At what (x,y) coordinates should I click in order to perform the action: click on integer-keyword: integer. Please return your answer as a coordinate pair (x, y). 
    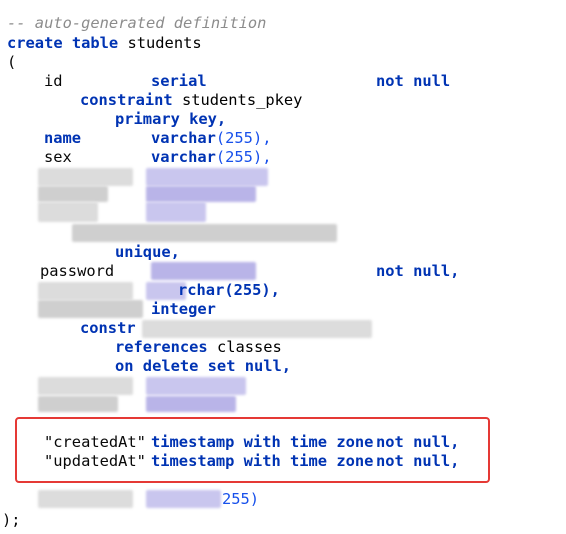
    Looking at the image, I should click on (183, 309).